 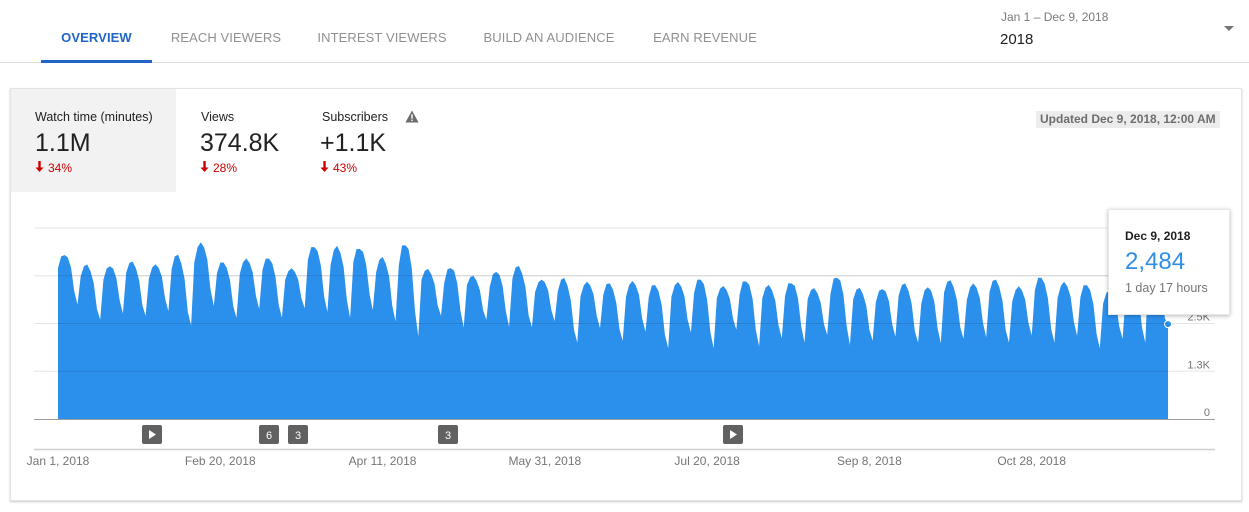 What do you see at coordinates (1031, 461) in the screenshot?
I see `x-tick-label: Oct 28, 2018` at bounding box center [1031, 461].